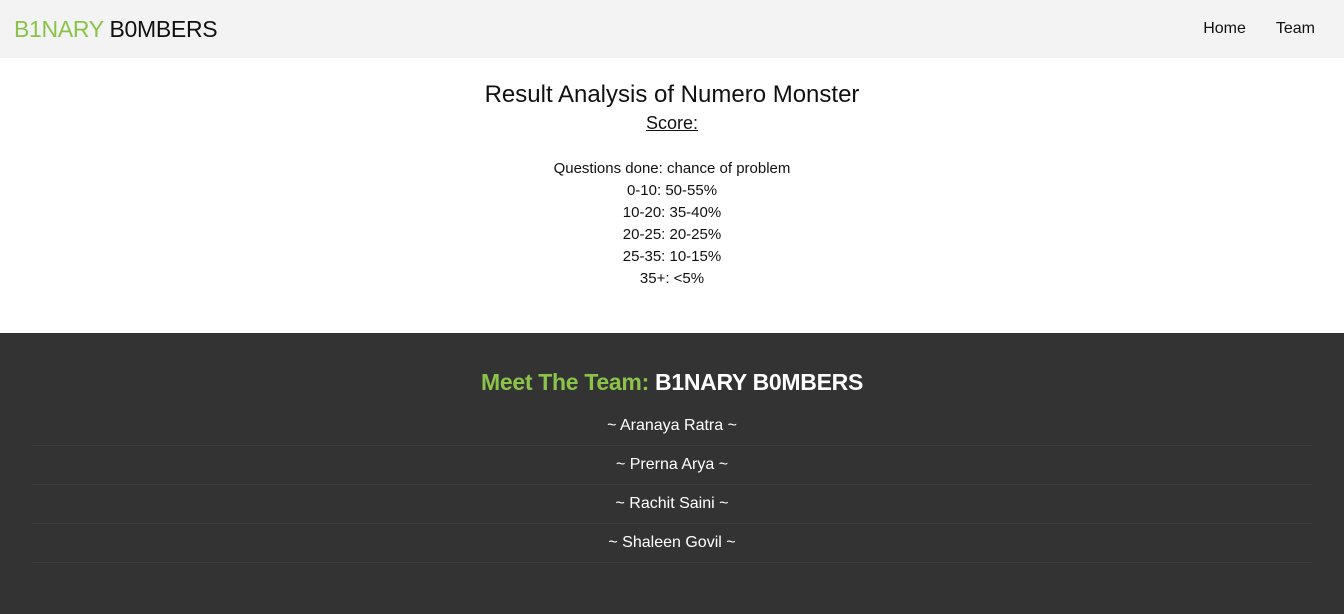  What do you see at coordinates (672, 190) in the screenshot?
I see `analysis-line: 0-10: 50-55%` at bounding box center [672, 190].